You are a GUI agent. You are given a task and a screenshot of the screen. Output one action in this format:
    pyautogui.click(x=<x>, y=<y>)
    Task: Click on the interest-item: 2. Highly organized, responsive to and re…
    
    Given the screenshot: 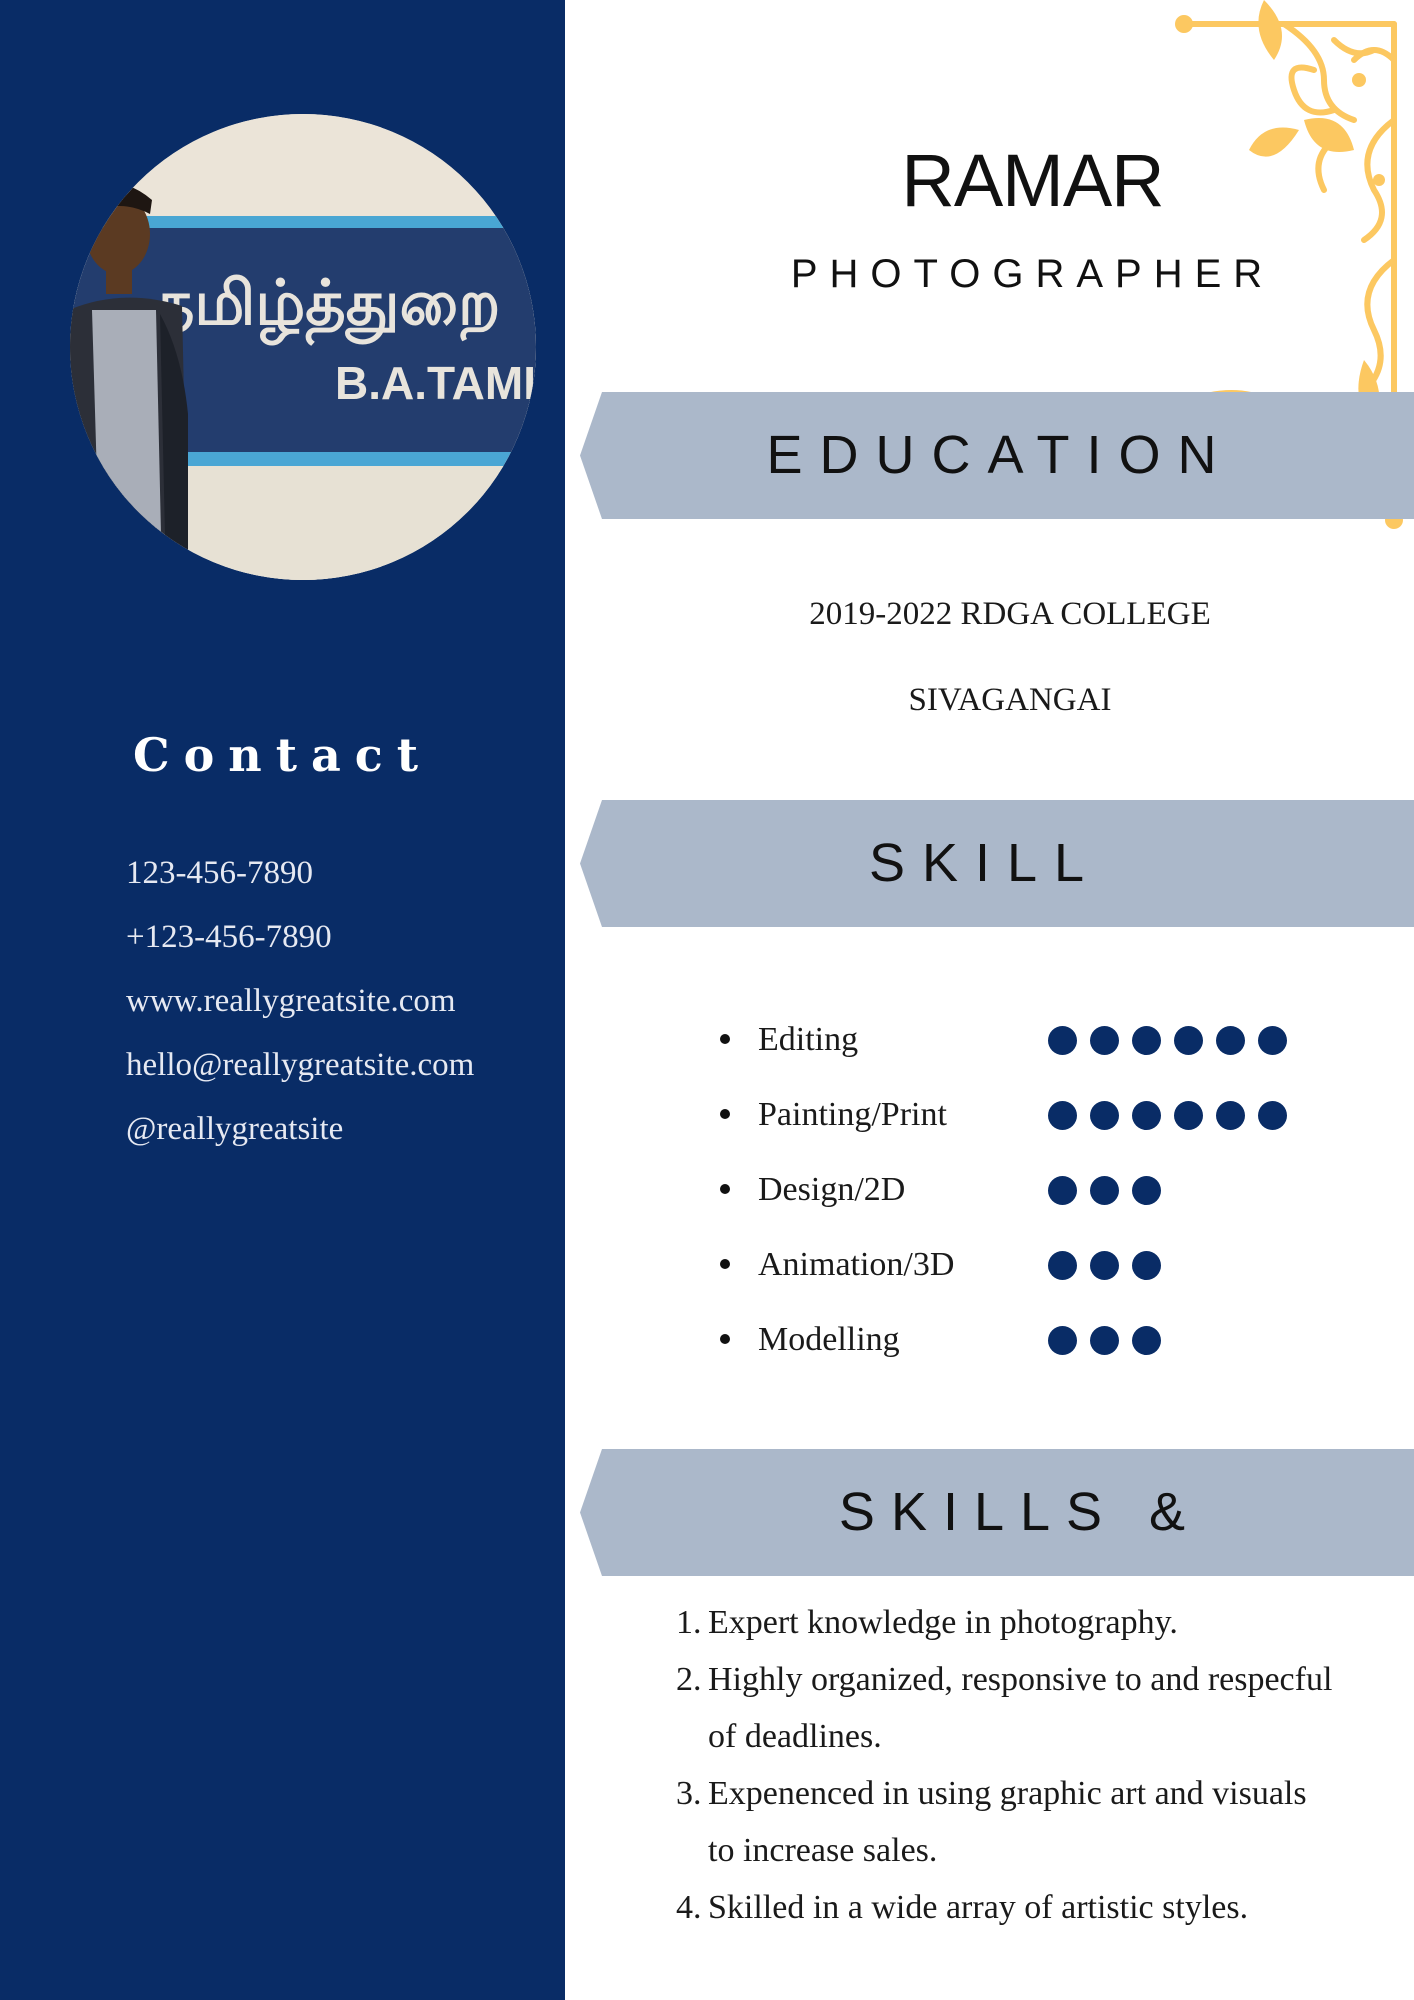 What is the action you would take?
    pyautogui.click(x=1006, y=1708)
    